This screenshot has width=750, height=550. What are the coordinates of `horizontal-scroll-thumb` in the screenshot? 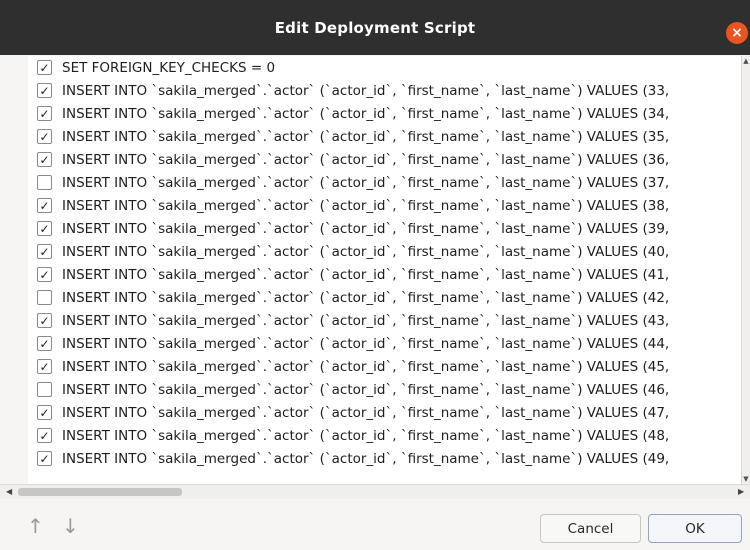 It's located at (100, 492).